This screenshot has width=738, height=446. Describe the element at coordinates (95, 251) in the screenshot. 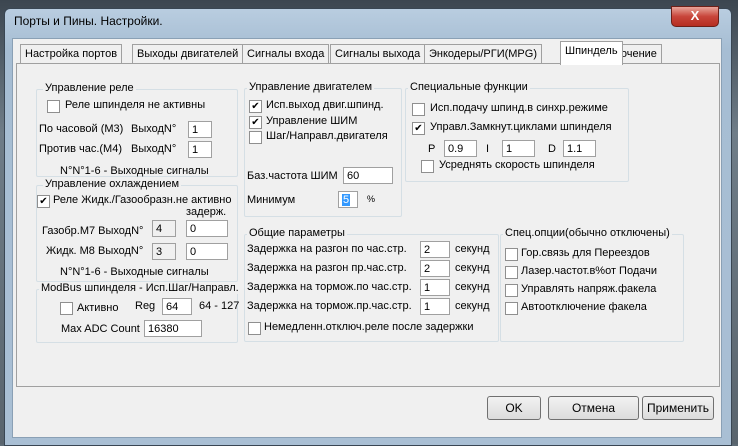

I see `label: Жидк. M8 ВыходN°` at that location.